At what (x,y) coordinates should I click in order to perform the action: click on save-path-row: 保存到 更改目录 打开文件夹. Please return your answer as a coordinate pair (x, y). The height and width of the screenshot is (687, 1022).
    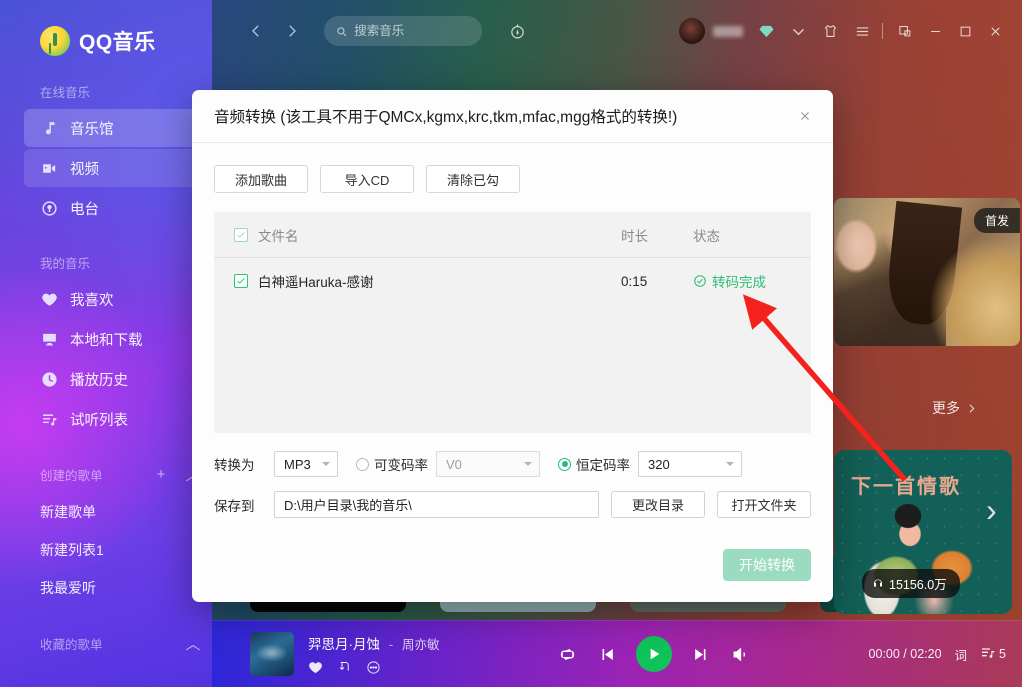
    Looking at the image, I should click on (512, 504).